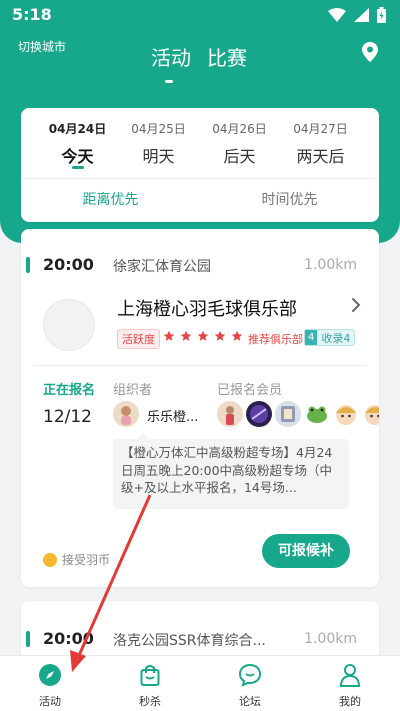  Describe the element at coordinates (275, 339) in the screenshot. I see `recommended-club-tag: 推荐俱乐部` at that location.